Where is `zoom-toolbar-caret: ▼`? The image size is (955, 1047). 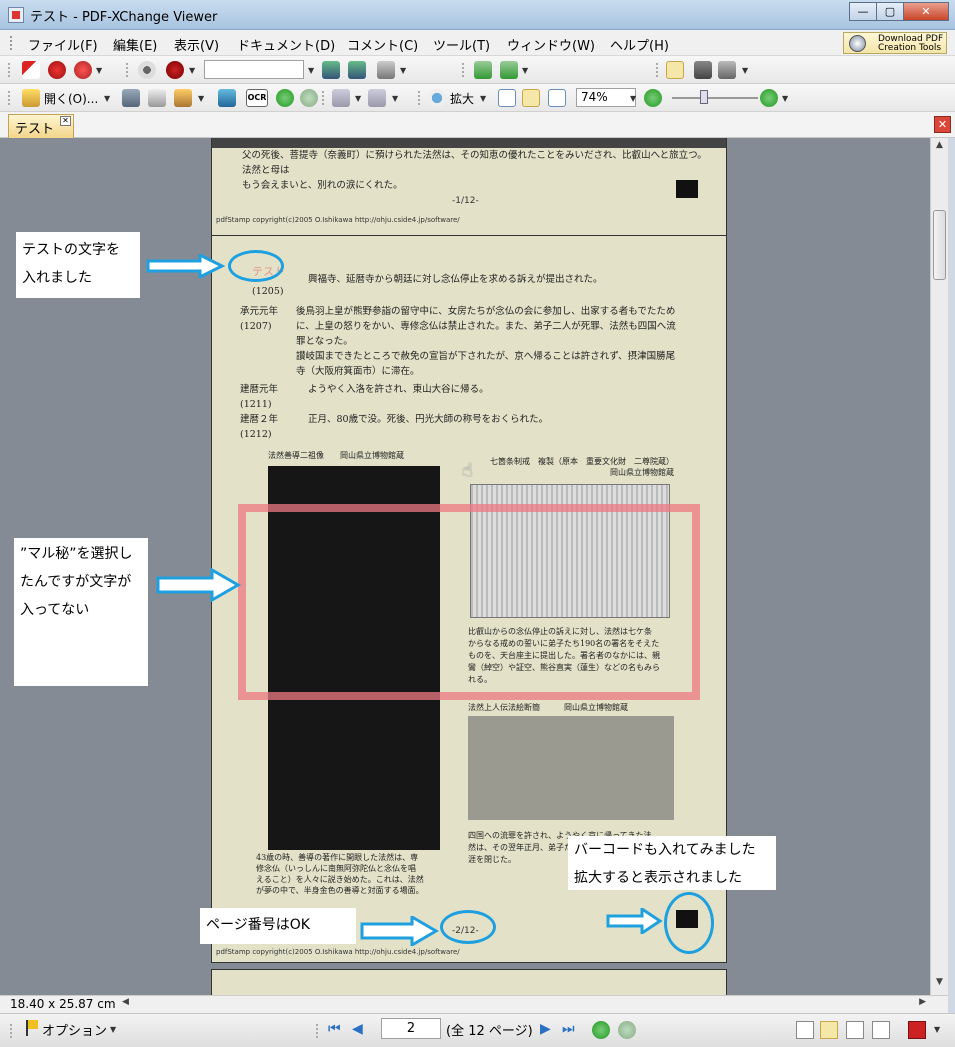
zoom-toolbar-caret: ▼ is located at coordinates (785, 98).